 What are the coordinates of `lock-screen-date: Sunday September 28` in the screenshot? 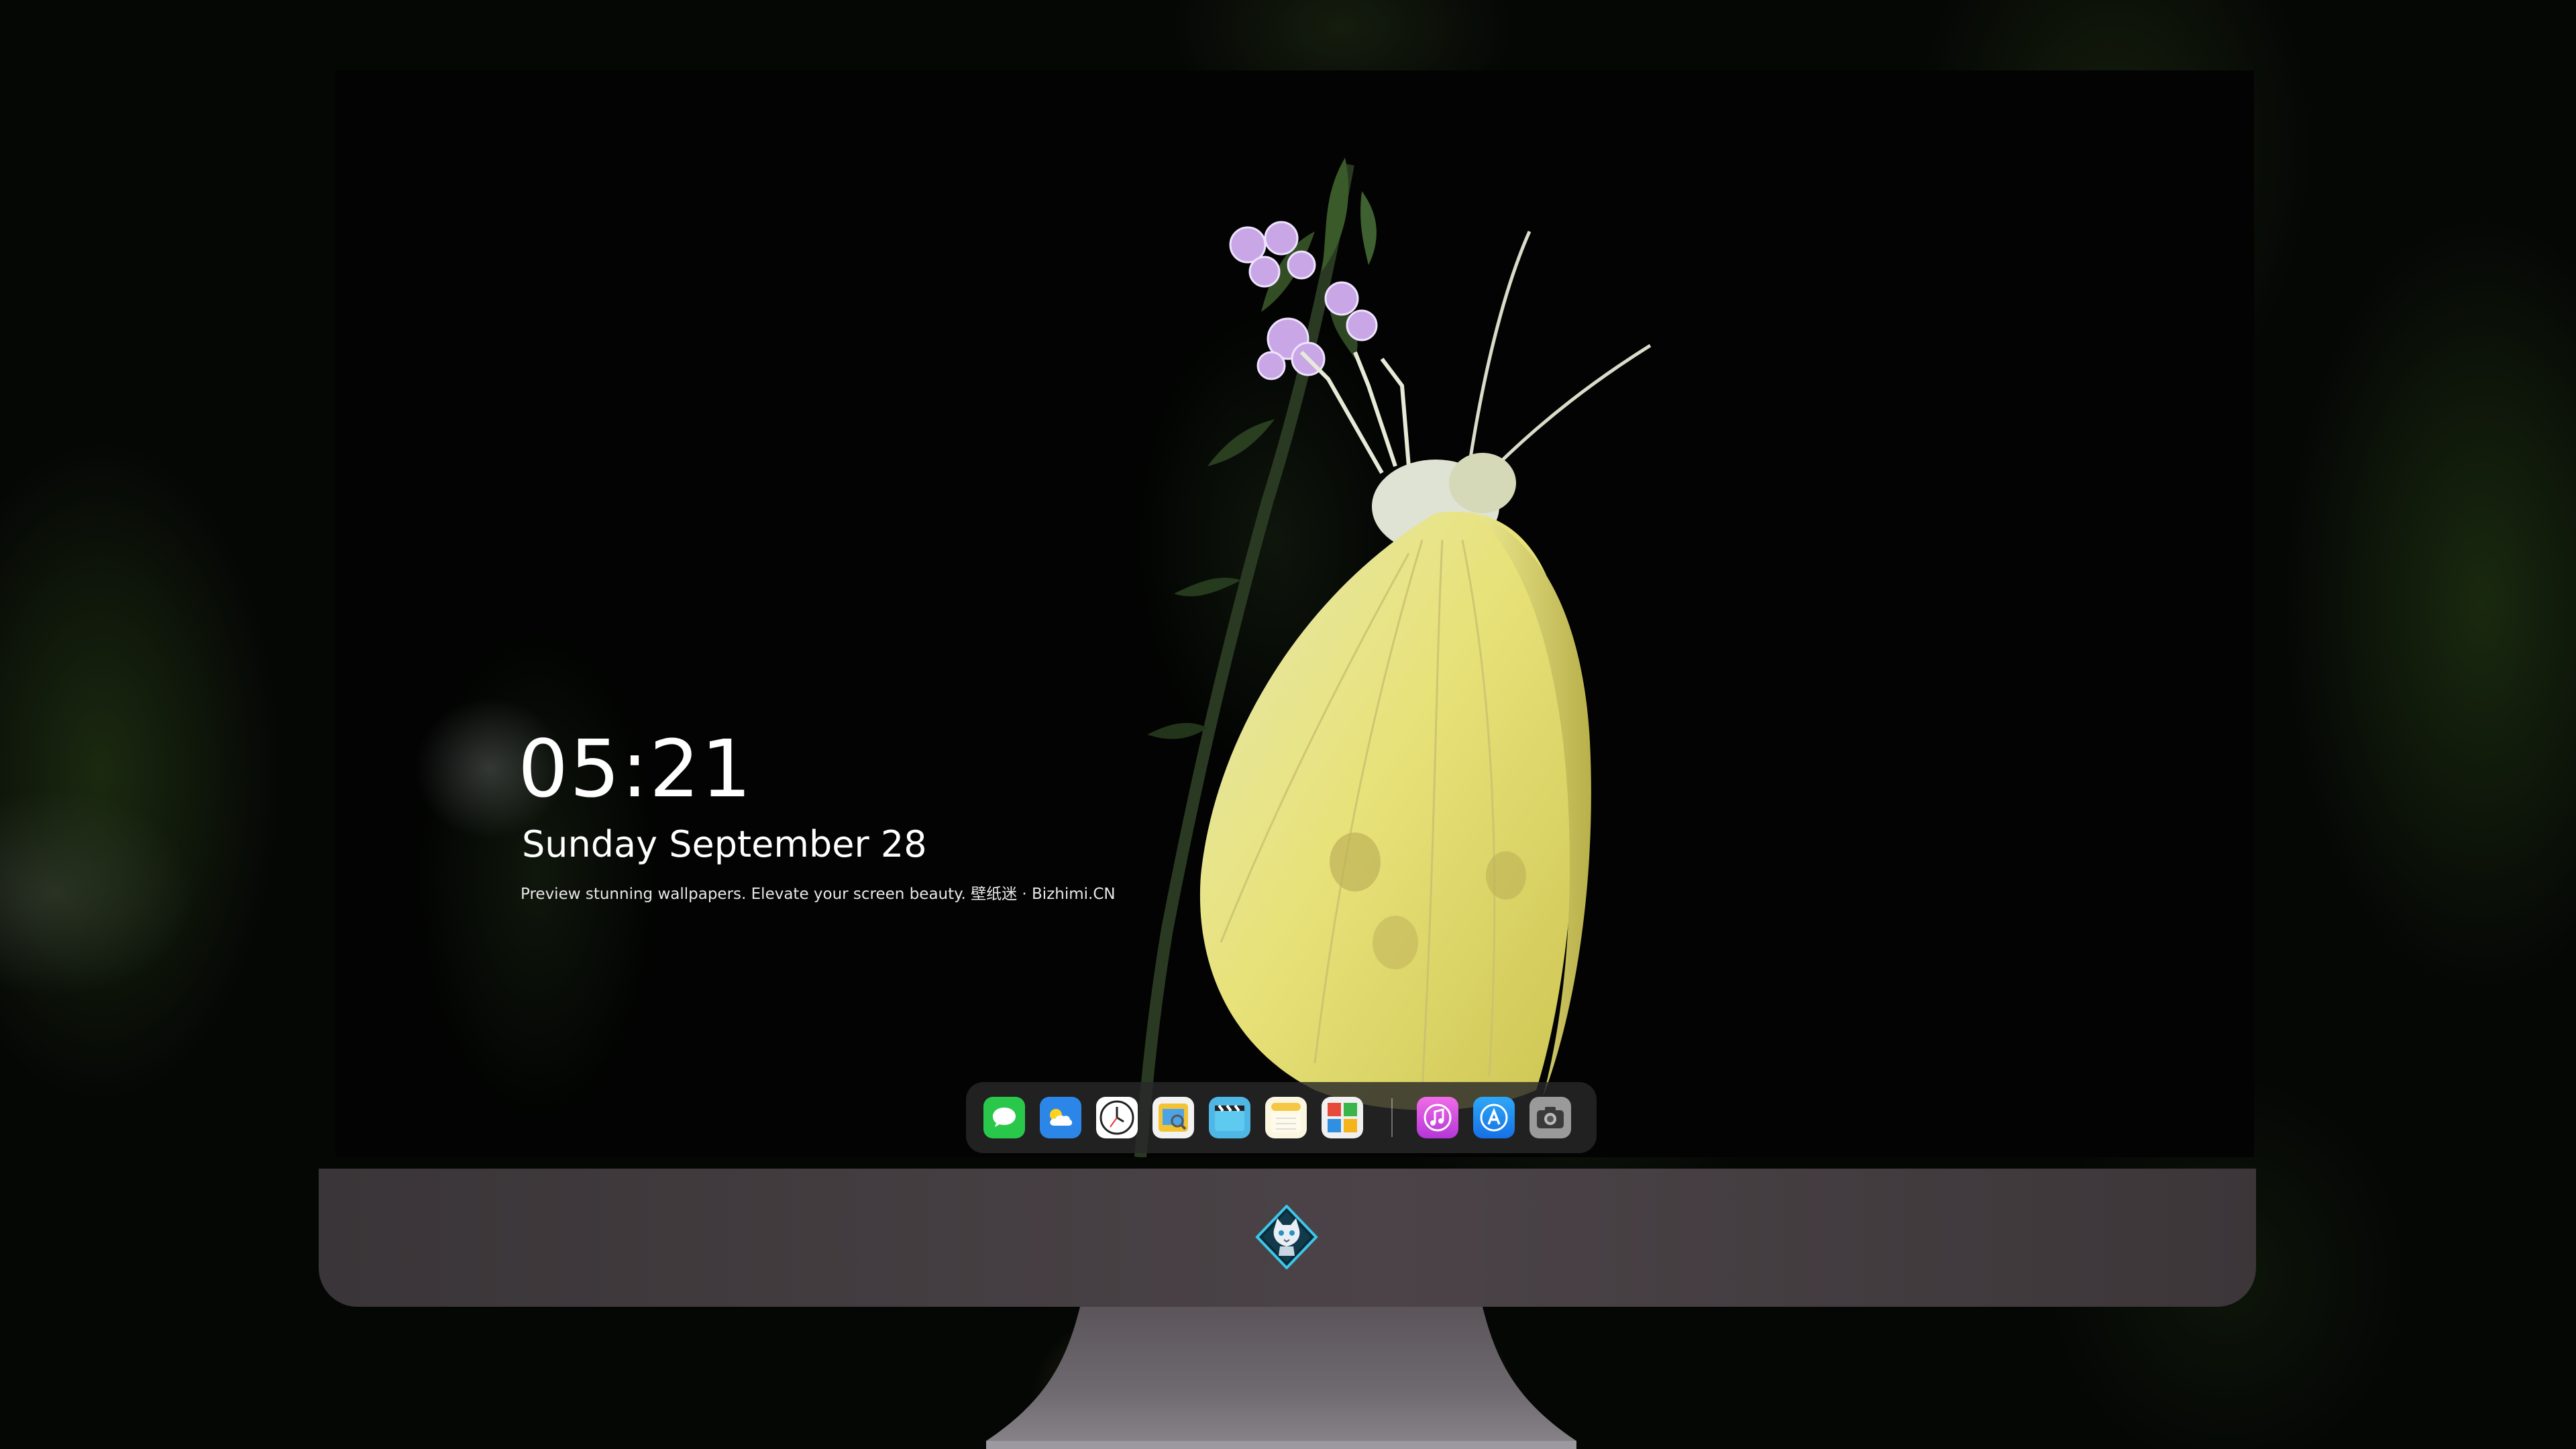 It's located at (724, 844).